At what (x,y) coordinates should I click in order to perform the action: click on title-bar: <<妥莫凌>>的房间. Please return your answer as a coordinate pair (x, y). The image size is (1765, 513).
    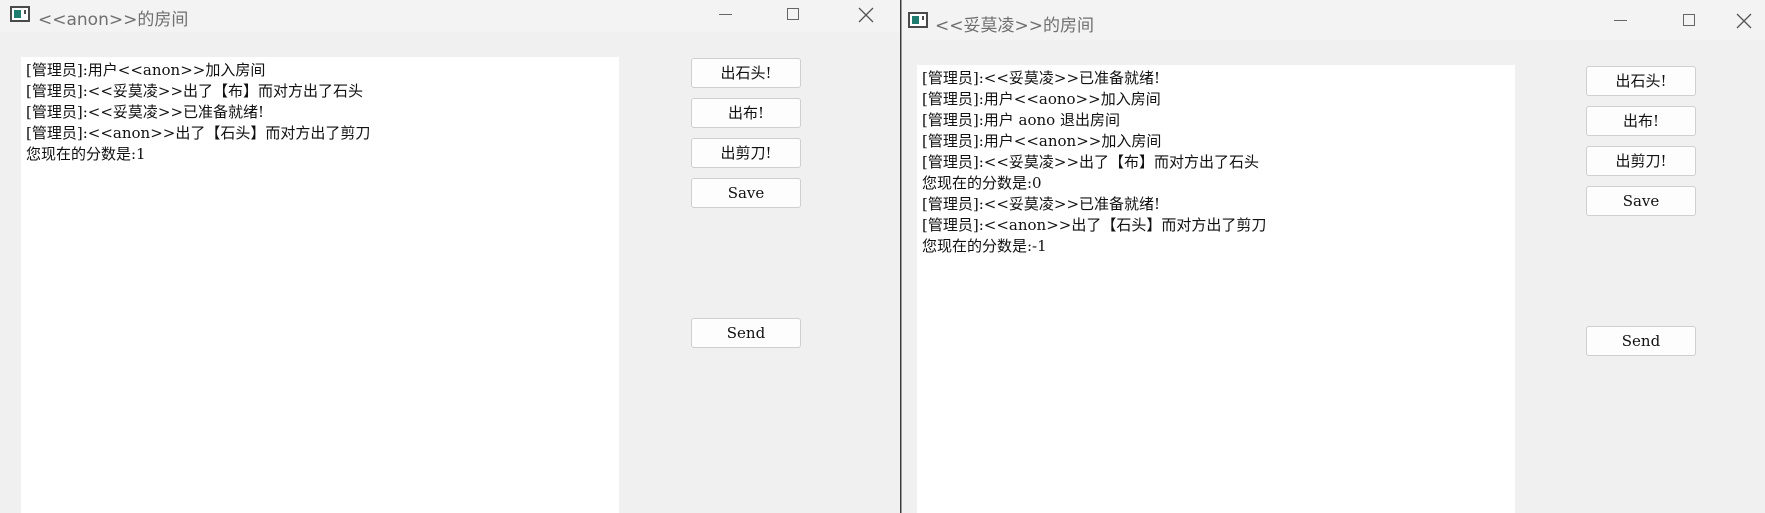
    Looking at the image, I should click on (1333, 20).